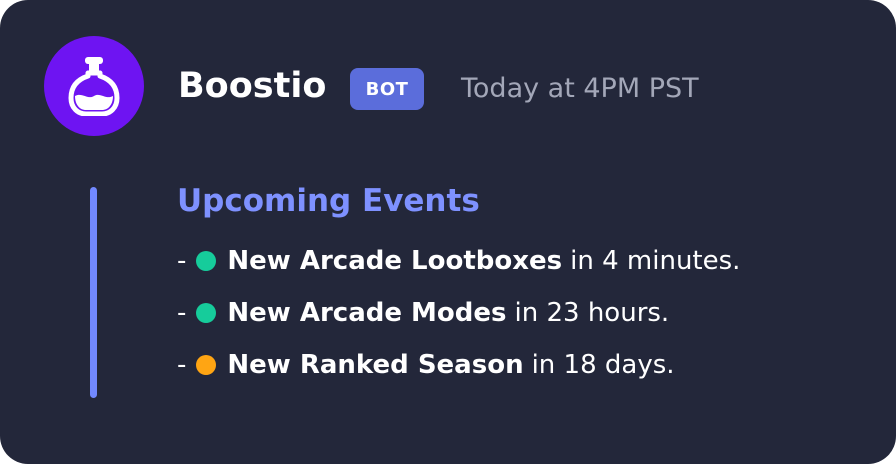 The height and width of the screenshot is (464, 896). I want to click on list-item: - New Arcade Lootboxes in 4 minutes., so click(458, 261).